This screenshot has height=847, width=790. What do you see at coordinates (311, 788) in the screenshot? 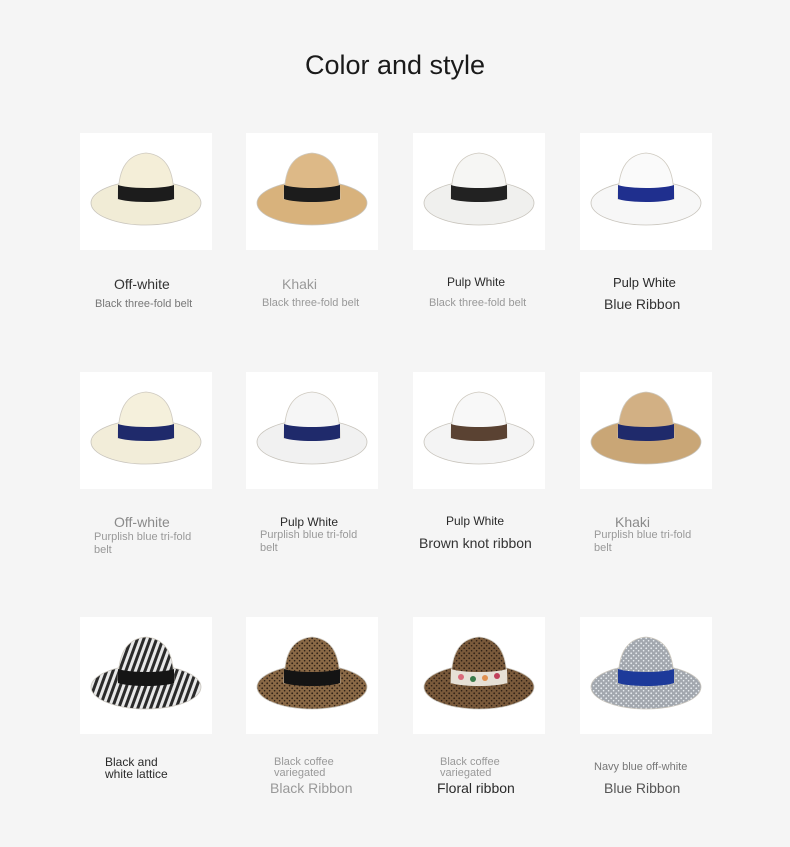
I see `product-band-desc: Black Ribbon` at bounding box center [311, 788].